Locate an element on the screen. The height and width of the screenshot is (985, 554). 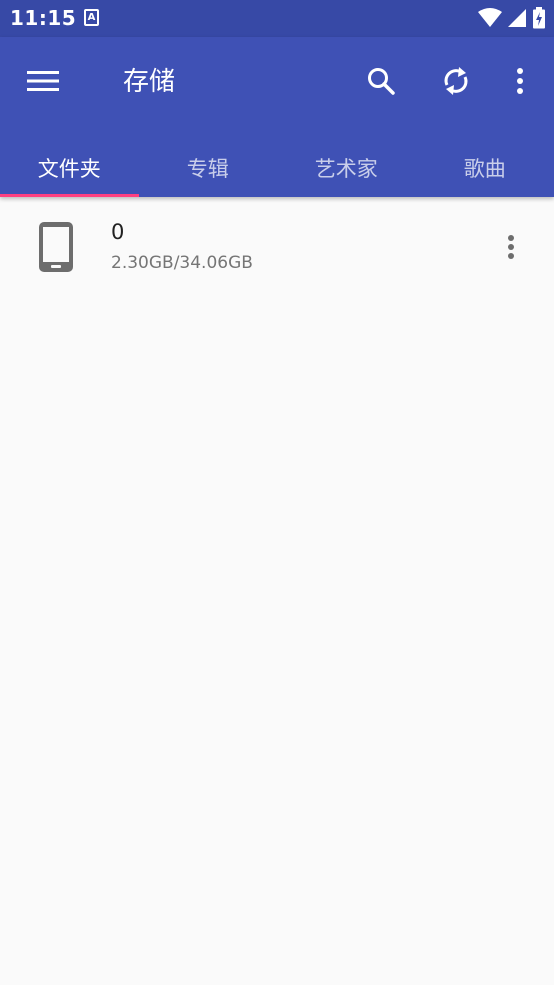
overflow-menu-button is located at coordinates (520, 81).